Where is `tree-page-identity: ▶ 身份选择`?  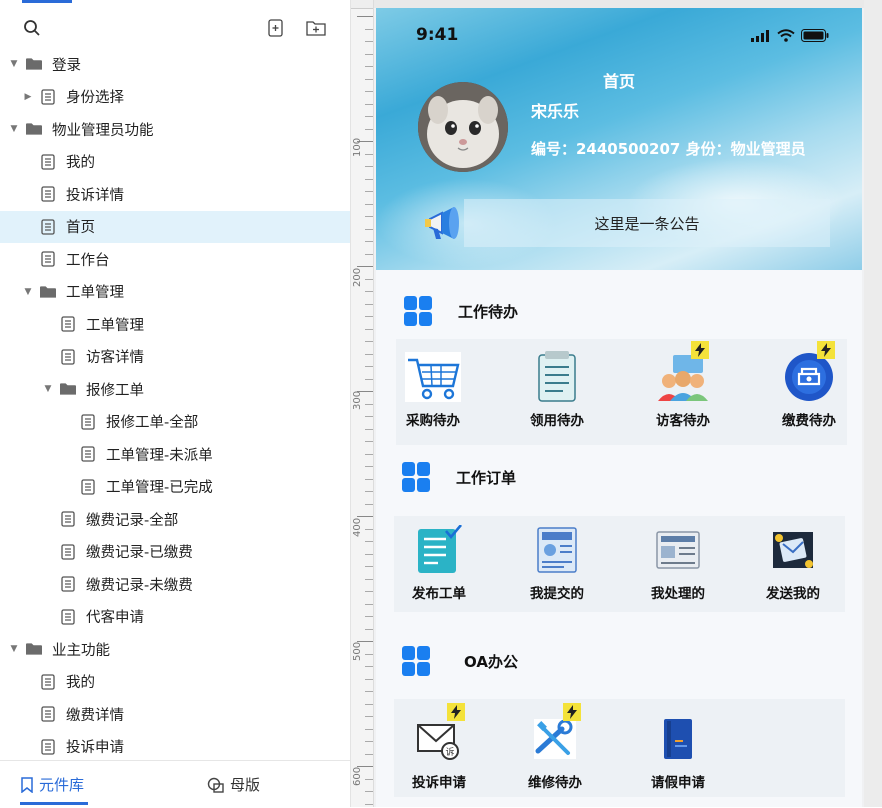
tree-page-identity: ▶ 身份选择 is located at coordinates (175, 97).